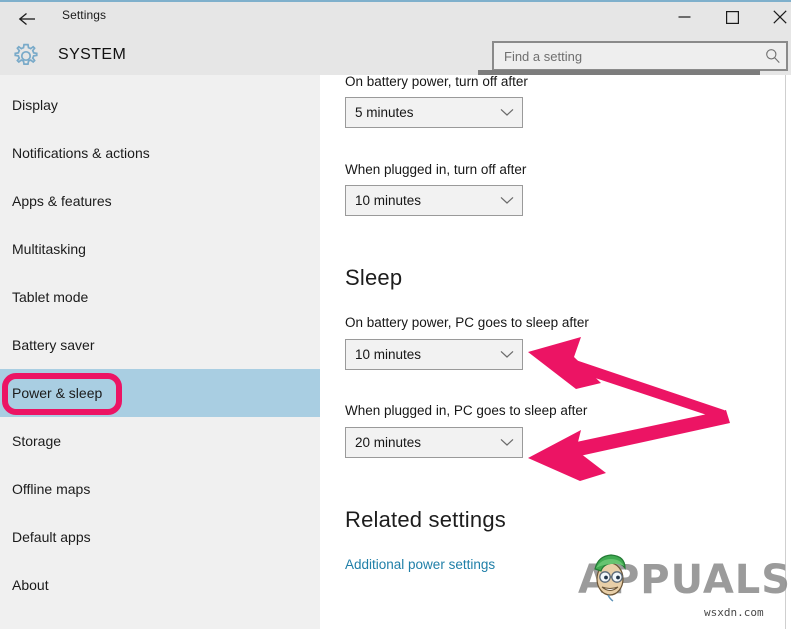 The height and width of the screenshot is (629, 791). I want to click on page-title: SYSTEM, so click(92, 54).